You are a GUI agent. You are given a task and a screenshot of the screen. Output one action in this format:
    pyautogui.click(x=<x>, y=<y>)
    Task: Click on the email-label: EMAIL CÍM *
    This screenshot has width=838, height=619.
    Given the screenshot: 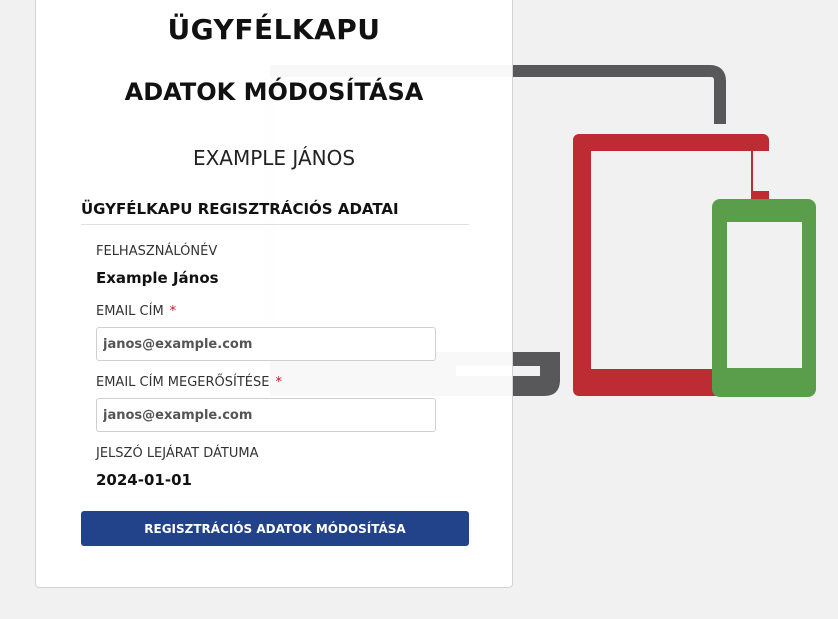 What is the action you would take?
    pyautogui.click(x=136, y=311)
    